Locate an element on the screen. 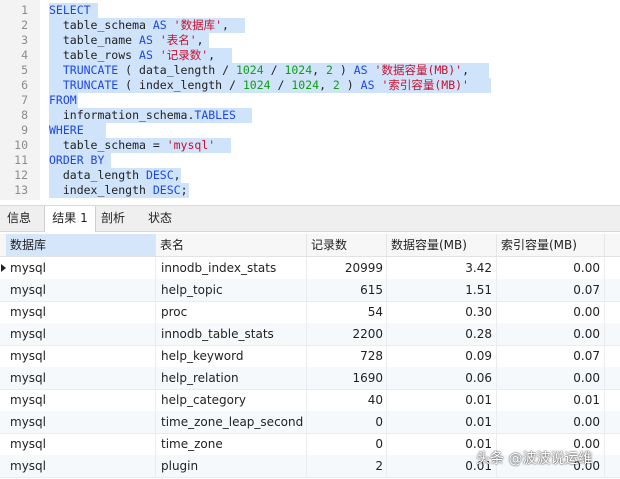 This screenshot has height=479, width=620. code-line: 2 table_schema AS '数据库', is located at coordinates (310, 25).